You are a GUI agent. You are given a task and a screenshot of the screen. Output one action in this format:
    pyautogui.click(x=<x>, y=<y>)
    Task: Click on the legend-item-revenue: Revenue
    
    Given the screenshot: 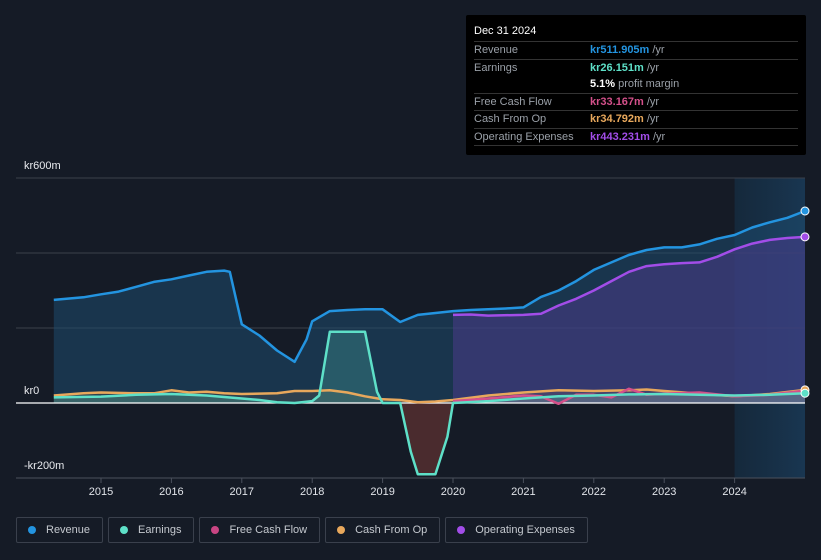 What is the action you would take?
    pyautogui.click(x=60, y=530)
    